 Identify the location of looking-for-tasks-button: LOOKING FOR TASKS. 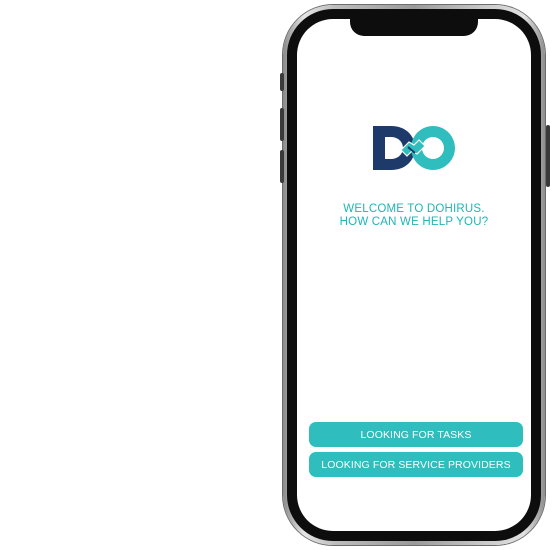
(416, 434).